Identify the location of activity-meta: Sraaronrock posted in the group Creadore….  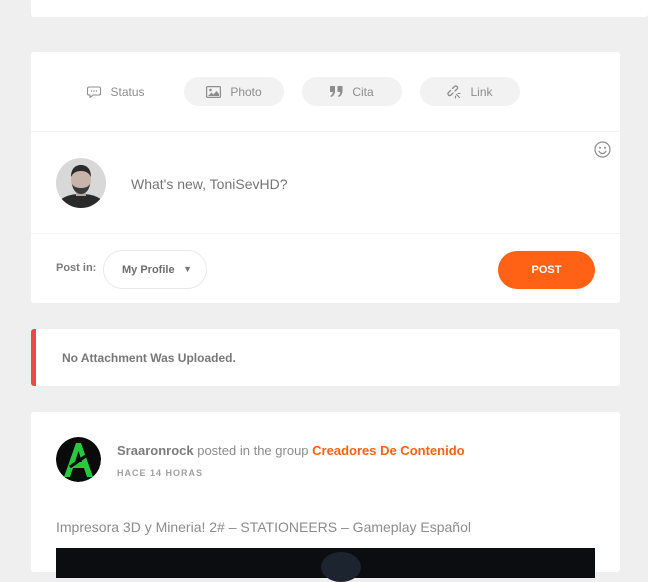
(291, 450).